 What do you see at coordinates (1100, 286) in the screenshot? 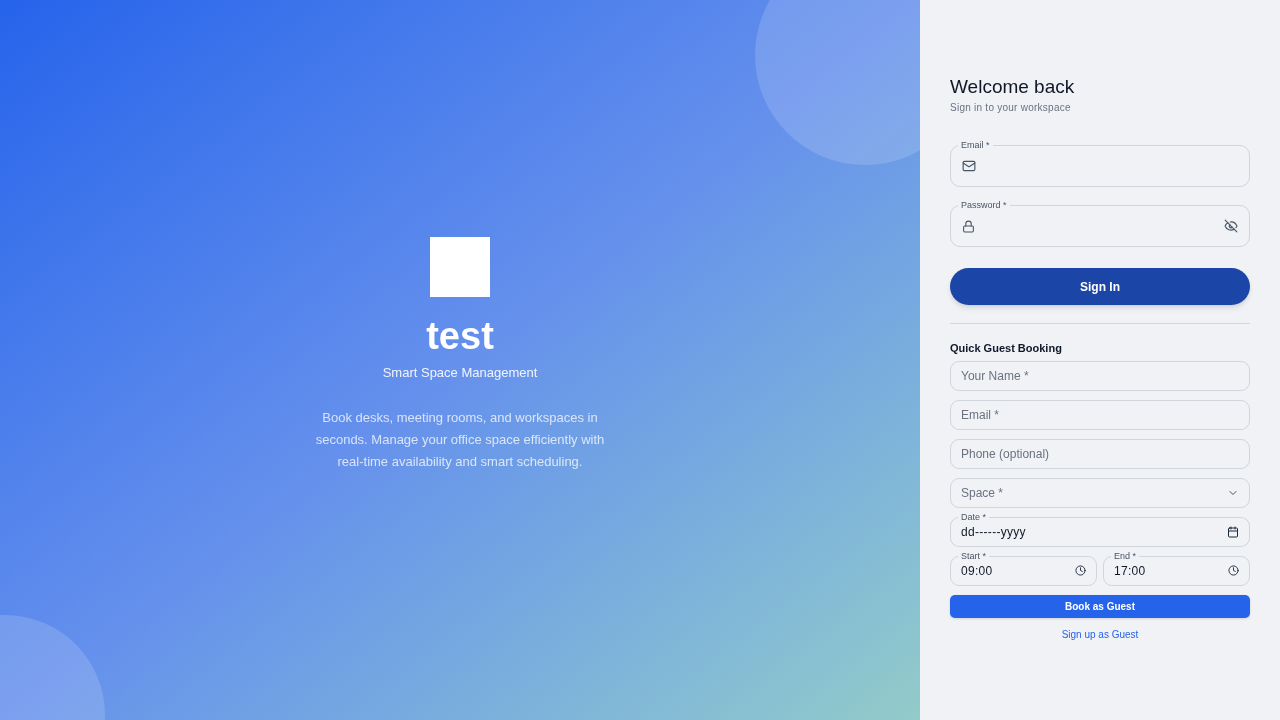
I see `sign-in-button: Sign In` at bounding box center [1100, 286].